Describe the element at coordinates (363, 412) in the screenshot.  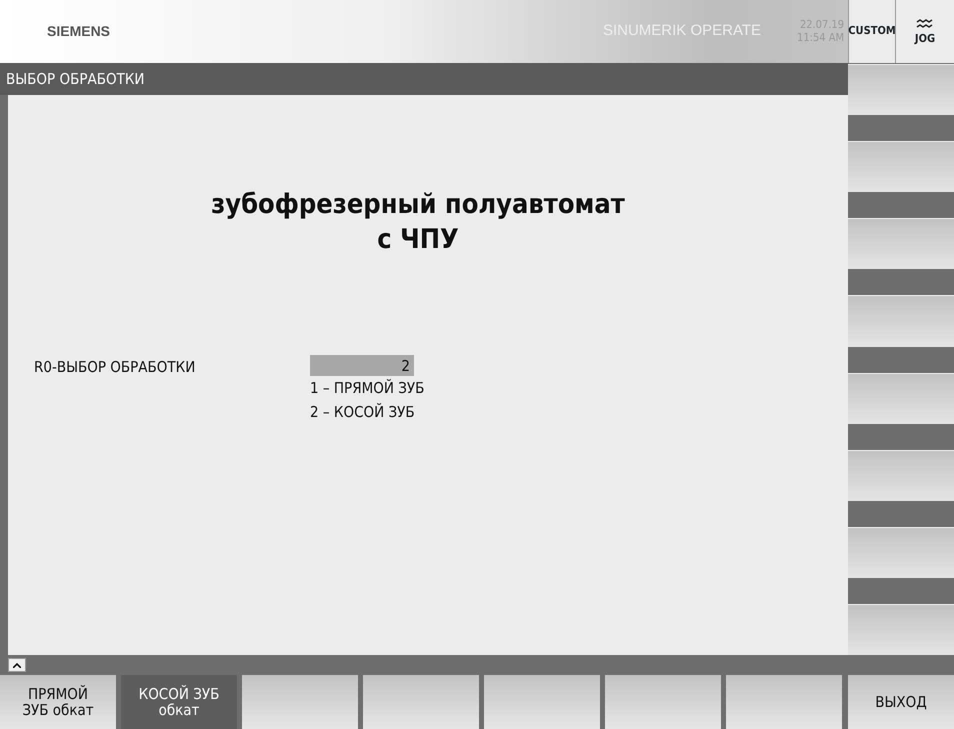
I see `option-text: 2 – КОСОЙ ЗУБ` at that location.